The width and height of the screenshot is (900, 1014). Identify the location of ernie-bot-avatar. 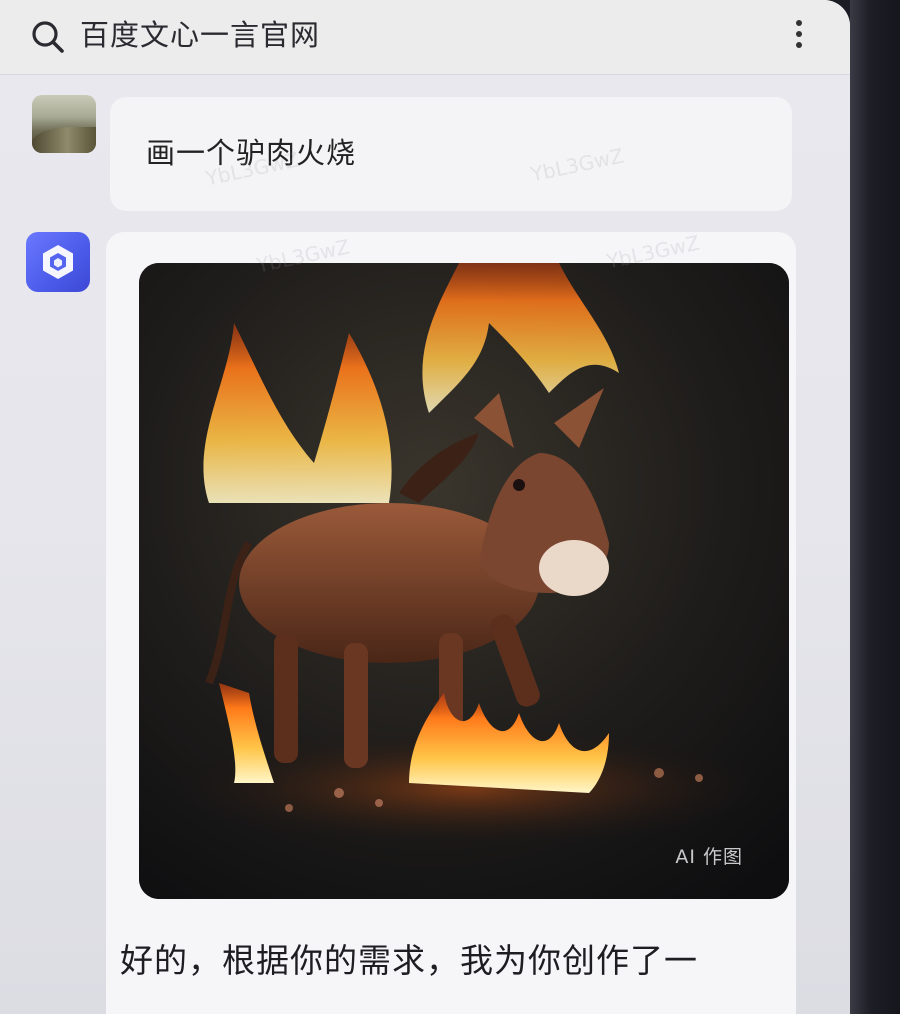
(58, 262).